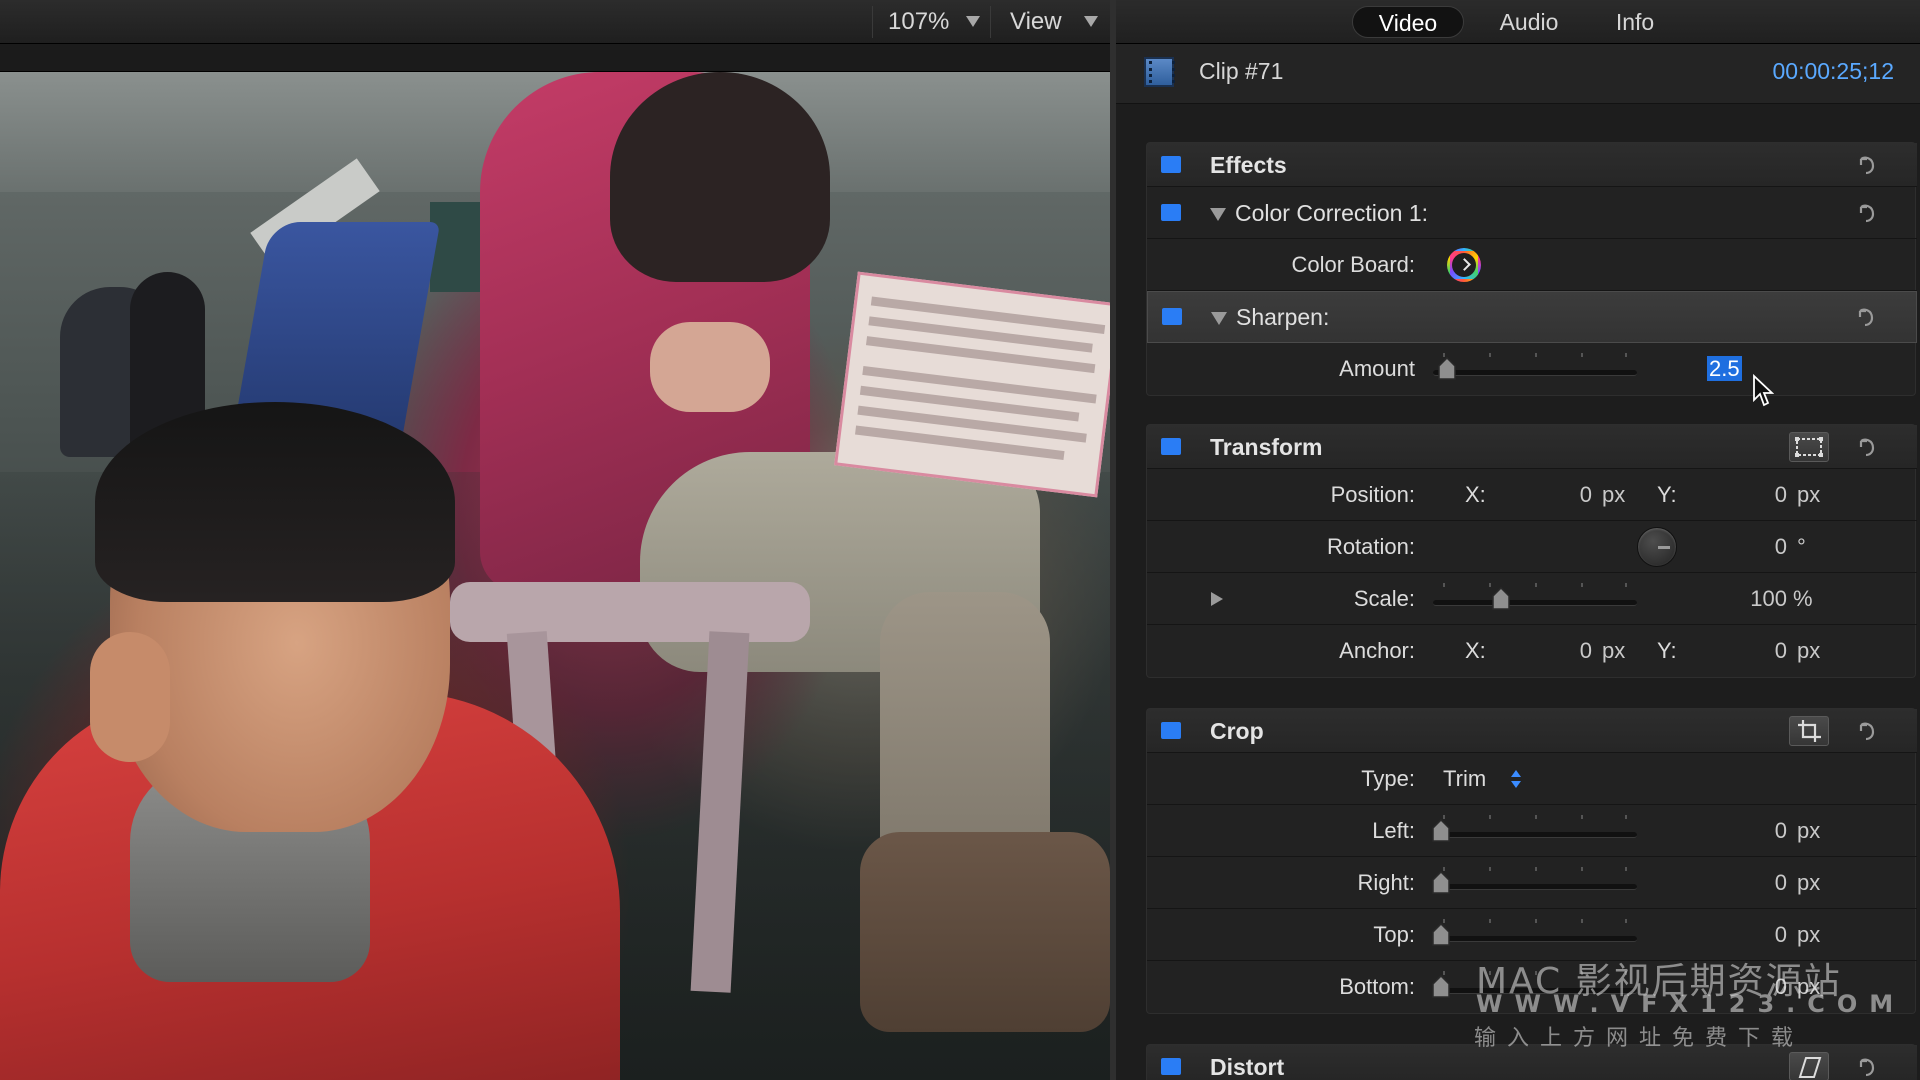  What do you see at coordinates (1634, 1038) in the screenshot?
I see `watermark-subtitle: 输 入 上 方 网 址 免 费 下 载` at bounding box center [1634, 1038].